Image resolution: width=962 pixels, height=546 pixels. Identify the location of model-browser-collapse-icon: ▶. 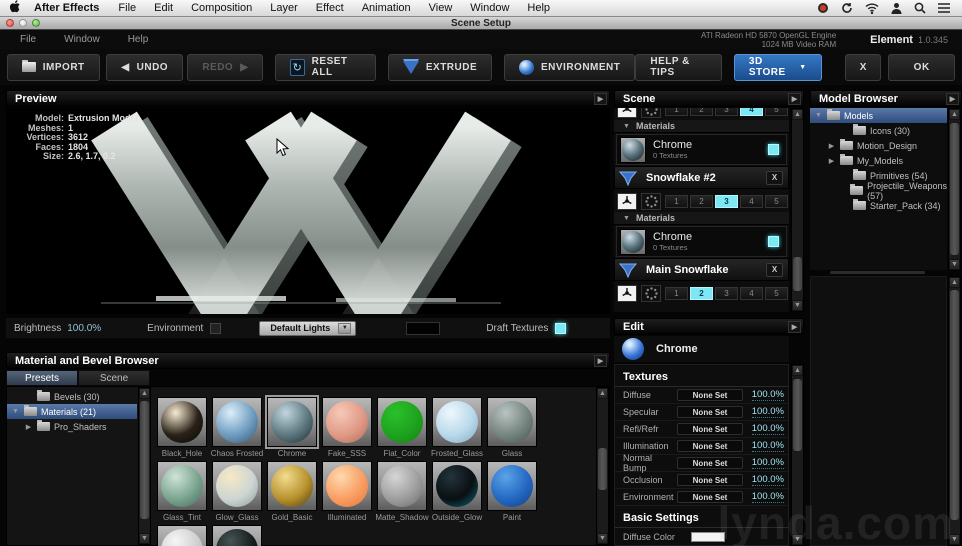
(952, 99).